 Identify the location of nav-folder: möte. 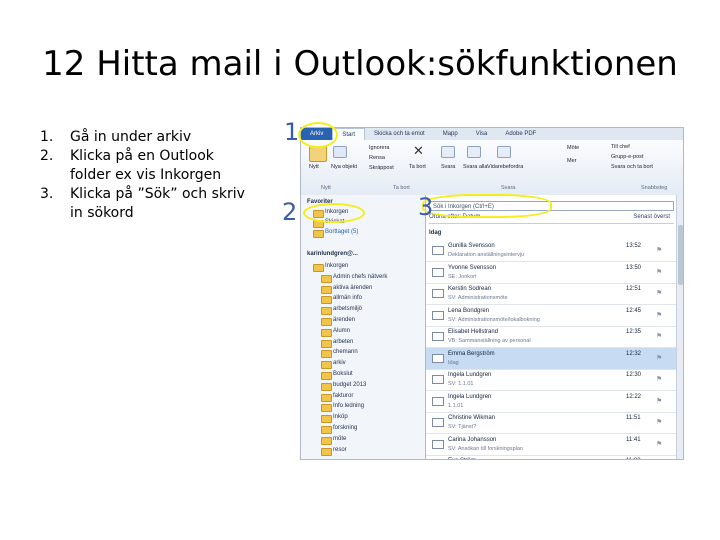
(339, 439).